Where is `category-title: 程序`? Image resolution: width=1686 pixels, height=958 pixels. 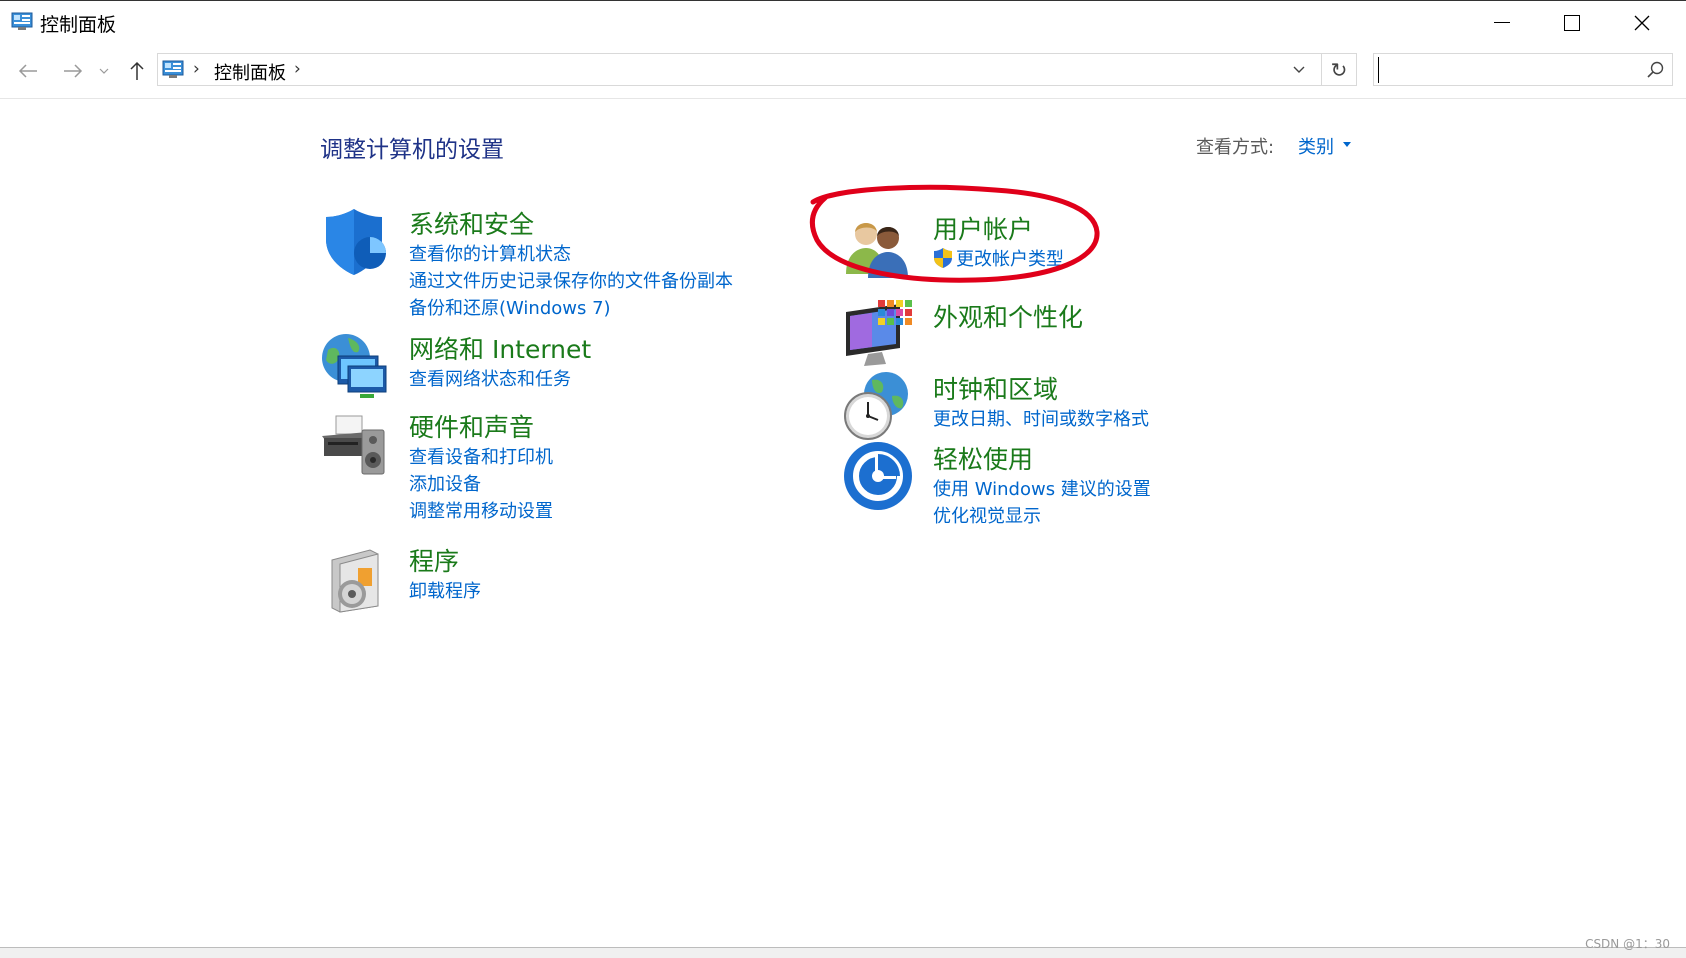
category-title: 程序 is located at coordinates (434, 560).